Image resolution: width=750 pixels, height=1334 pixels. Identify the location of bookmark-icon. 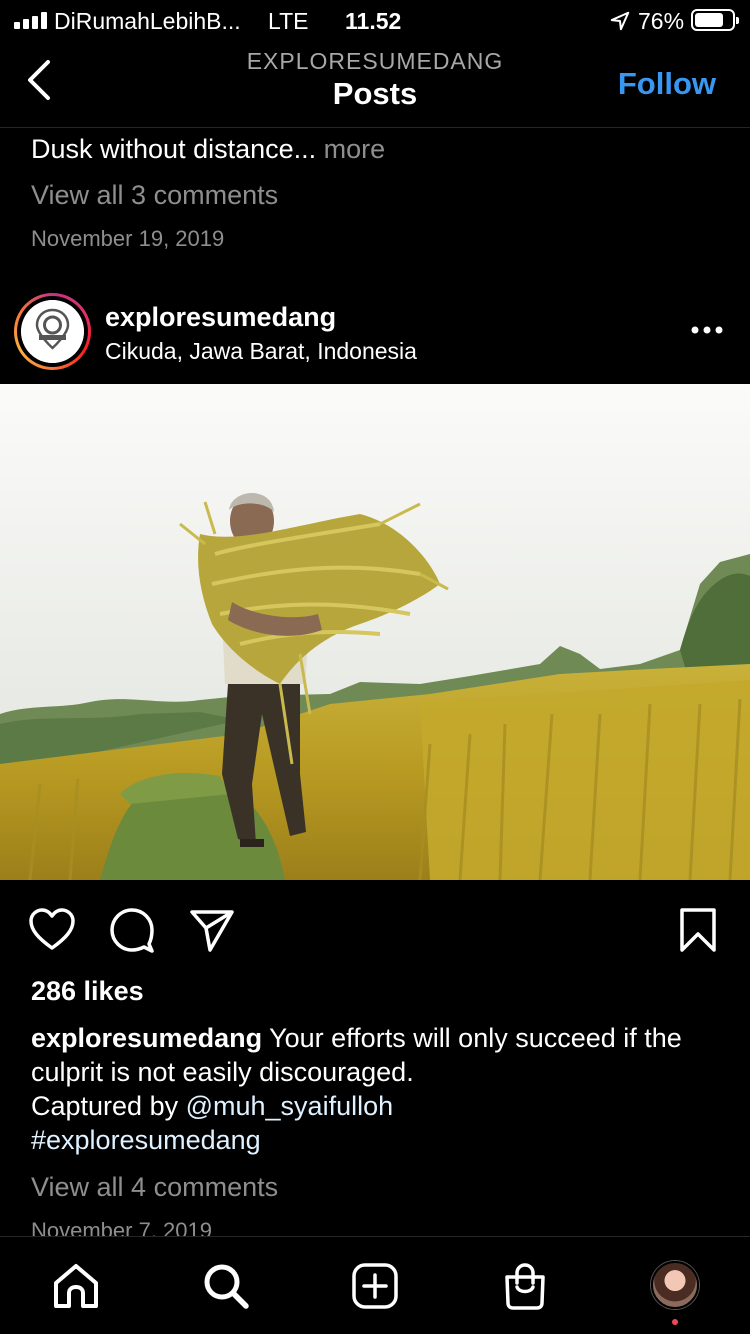
(698, 930).